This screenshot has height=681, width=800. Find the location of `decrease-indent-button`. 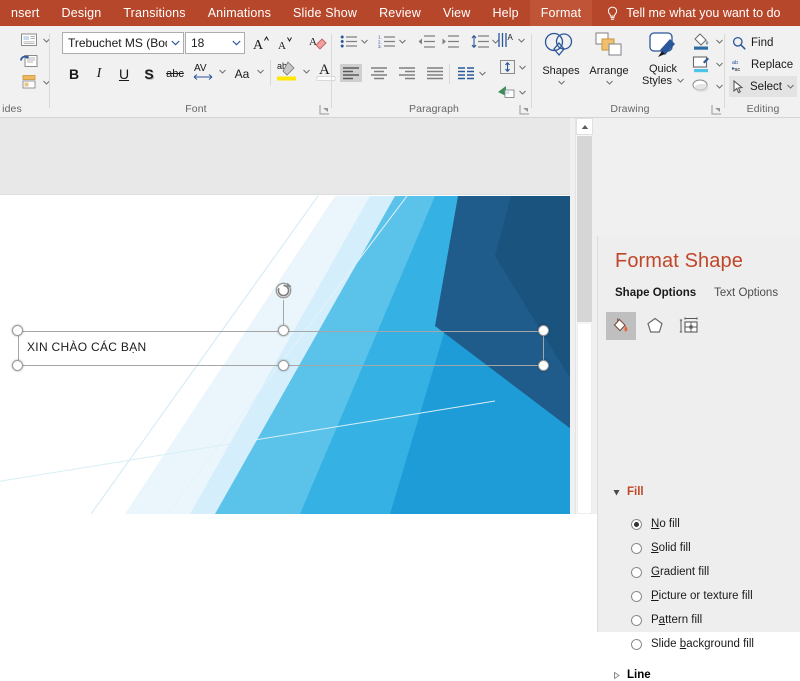

decrease-indent-button is located at coordinates (426, 41).